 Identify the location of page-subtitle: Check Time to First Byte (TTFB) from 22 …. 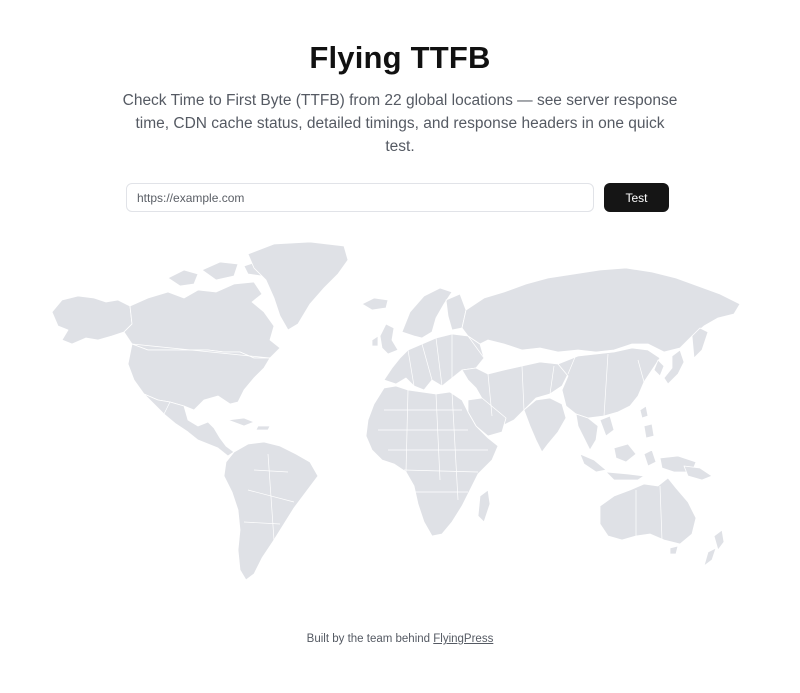
(400, 123).